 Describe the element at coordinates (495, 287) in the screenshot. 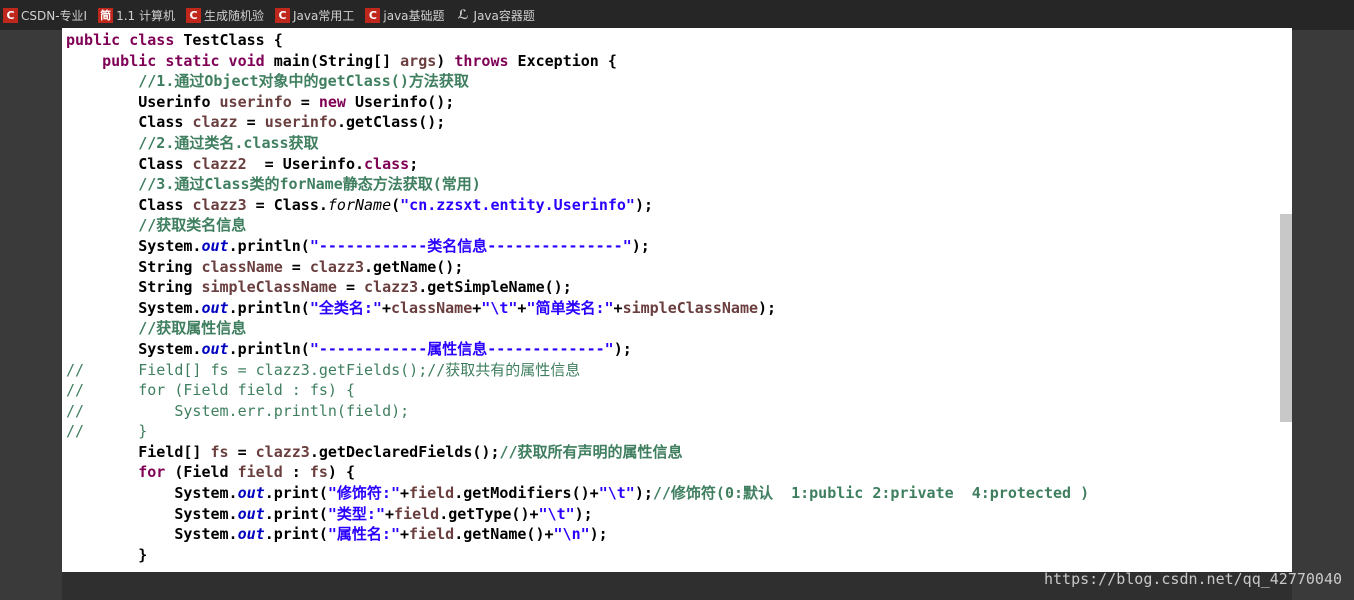

I see `expression: .getSimpleName();` at that location.